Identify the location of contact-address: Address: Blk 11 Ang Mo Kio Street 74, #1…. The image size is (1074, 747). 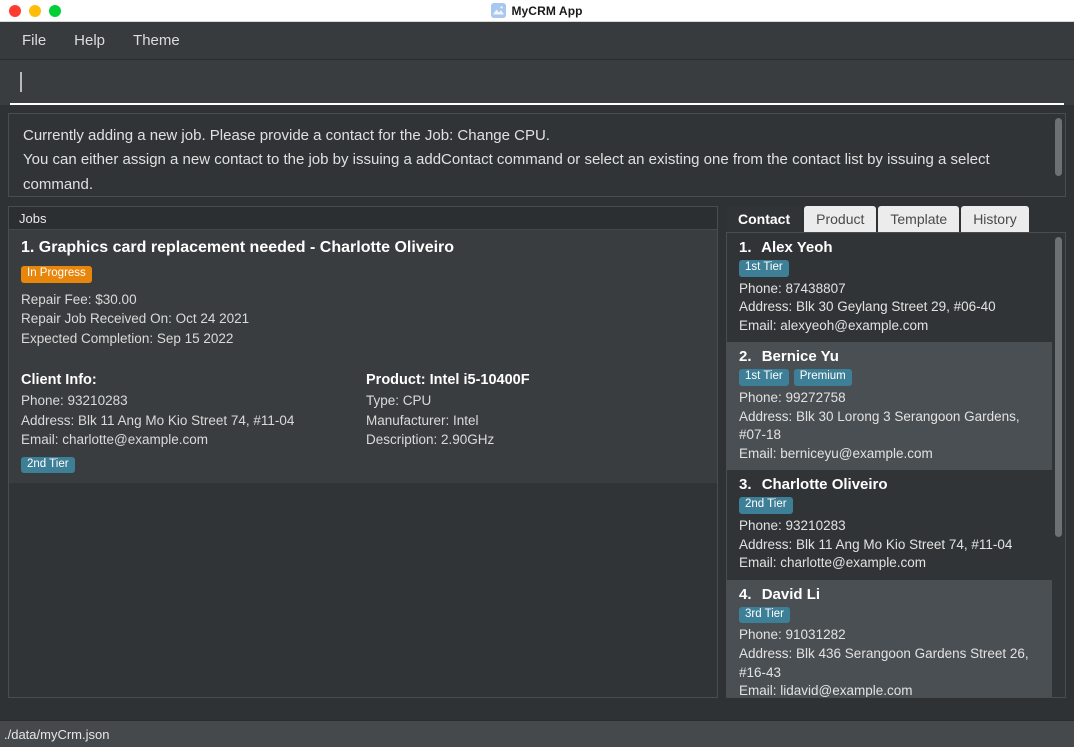
(876, 544).